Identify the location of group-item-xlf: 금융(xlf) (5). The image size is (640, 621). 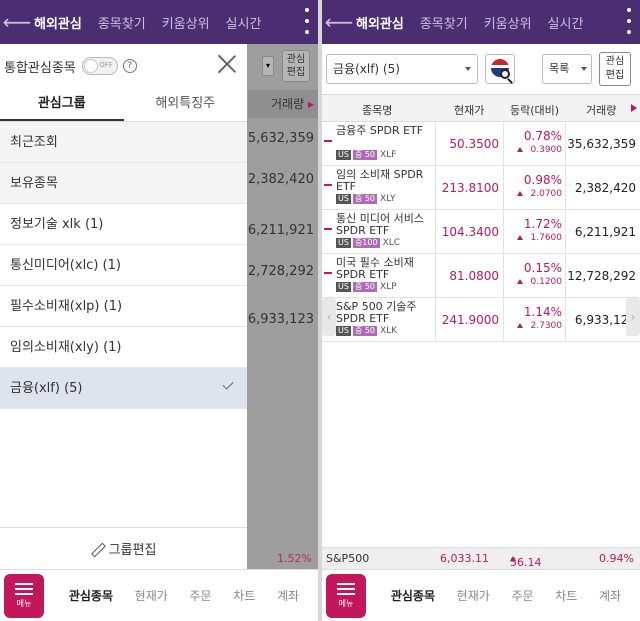
(123, 388).